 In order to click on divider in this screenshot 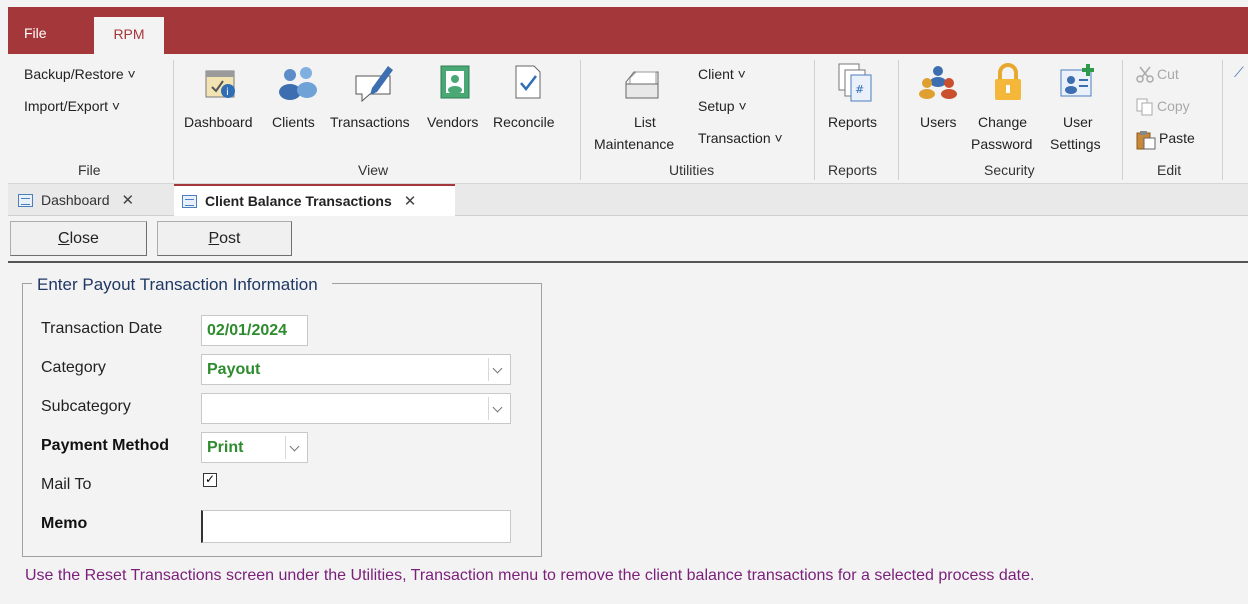, I will do `click(628, 262)`.